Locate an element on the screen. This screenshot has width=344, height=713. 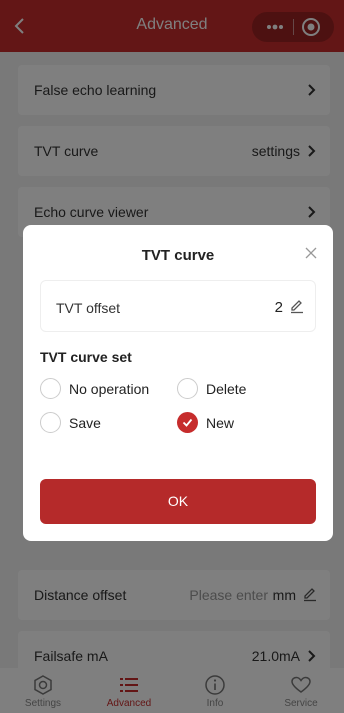
radio-circle-checked is located at coordinates (187, 422).